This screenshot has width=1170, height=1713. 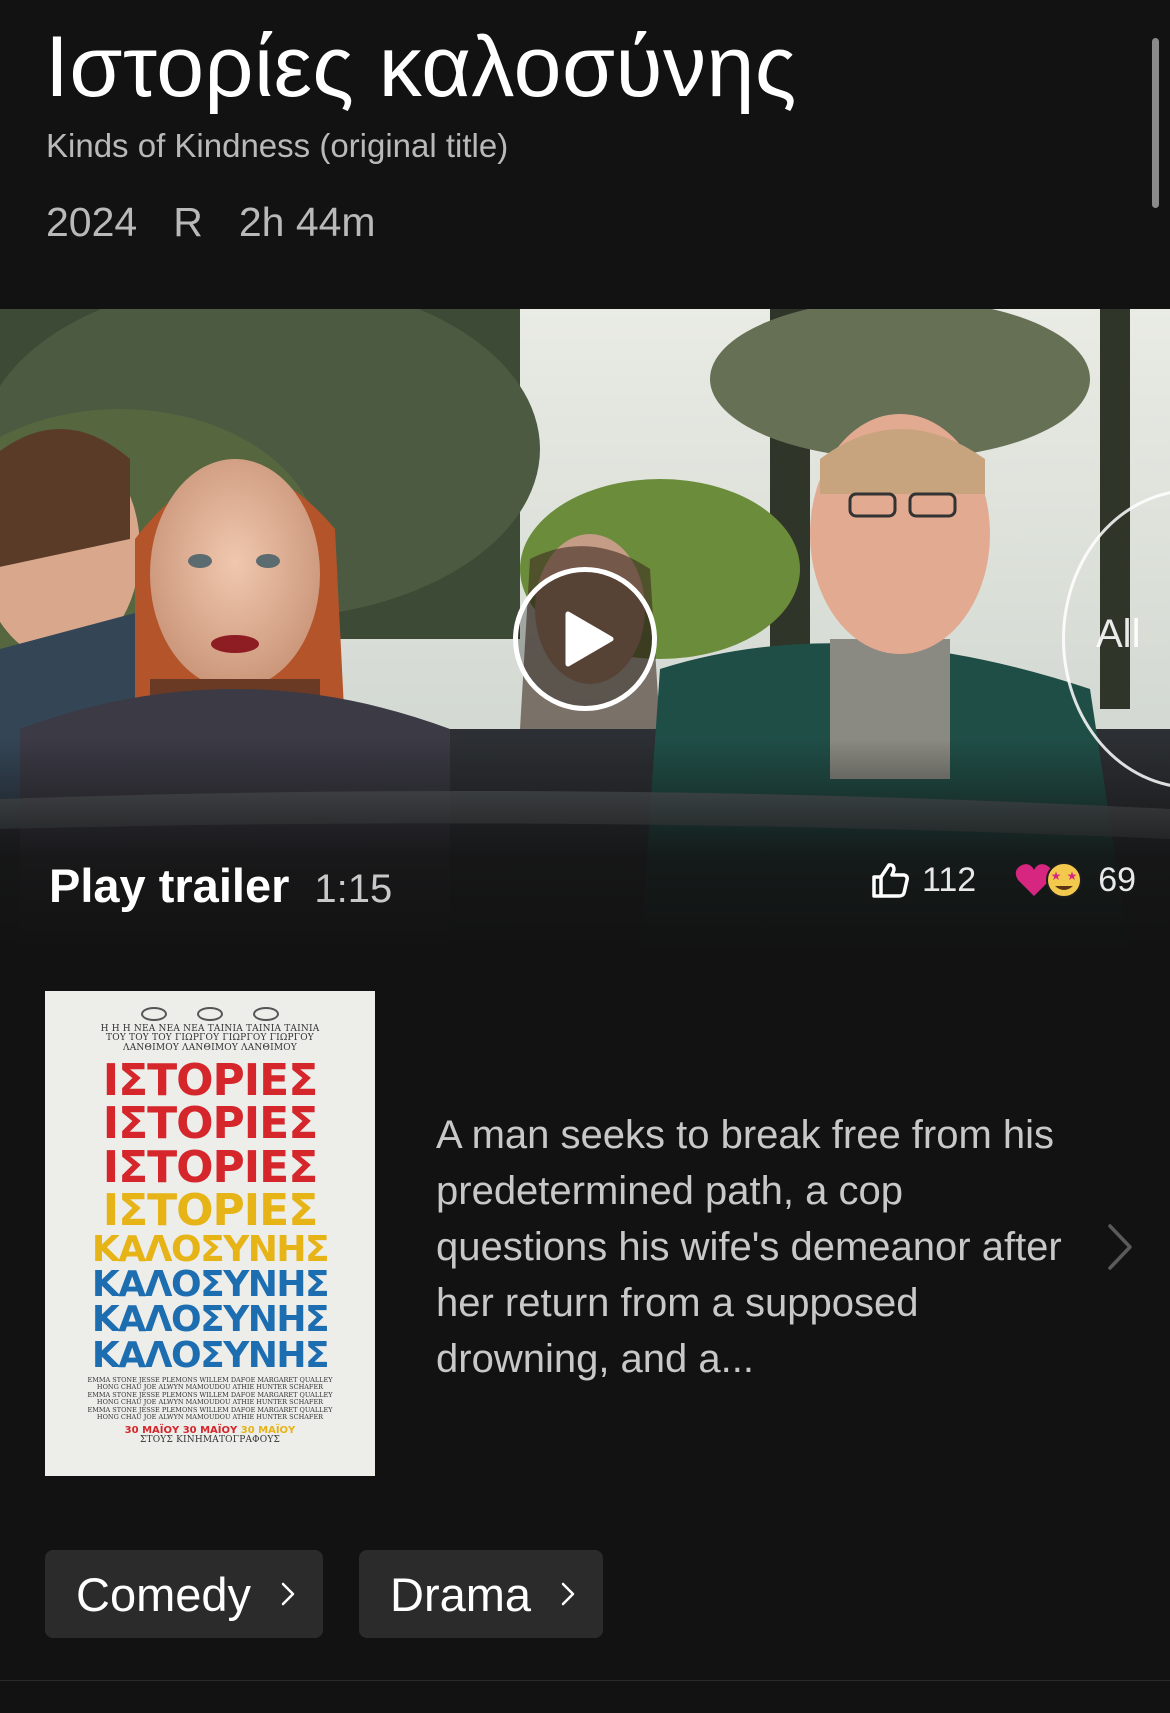 What do you see at coordinates (421, 67) in the screenshot?
I see `page-title: Ιστορίες καλοσύνης` at bounding box center [421, 67].